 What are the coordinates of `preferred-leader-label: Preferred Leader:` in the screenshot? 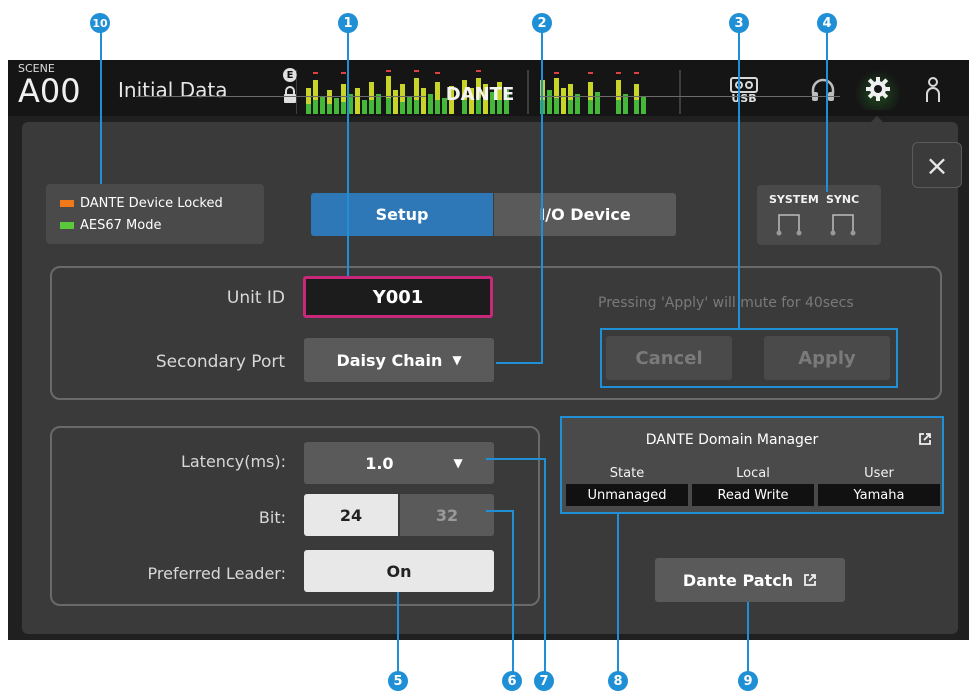 It's located at (217, 573).